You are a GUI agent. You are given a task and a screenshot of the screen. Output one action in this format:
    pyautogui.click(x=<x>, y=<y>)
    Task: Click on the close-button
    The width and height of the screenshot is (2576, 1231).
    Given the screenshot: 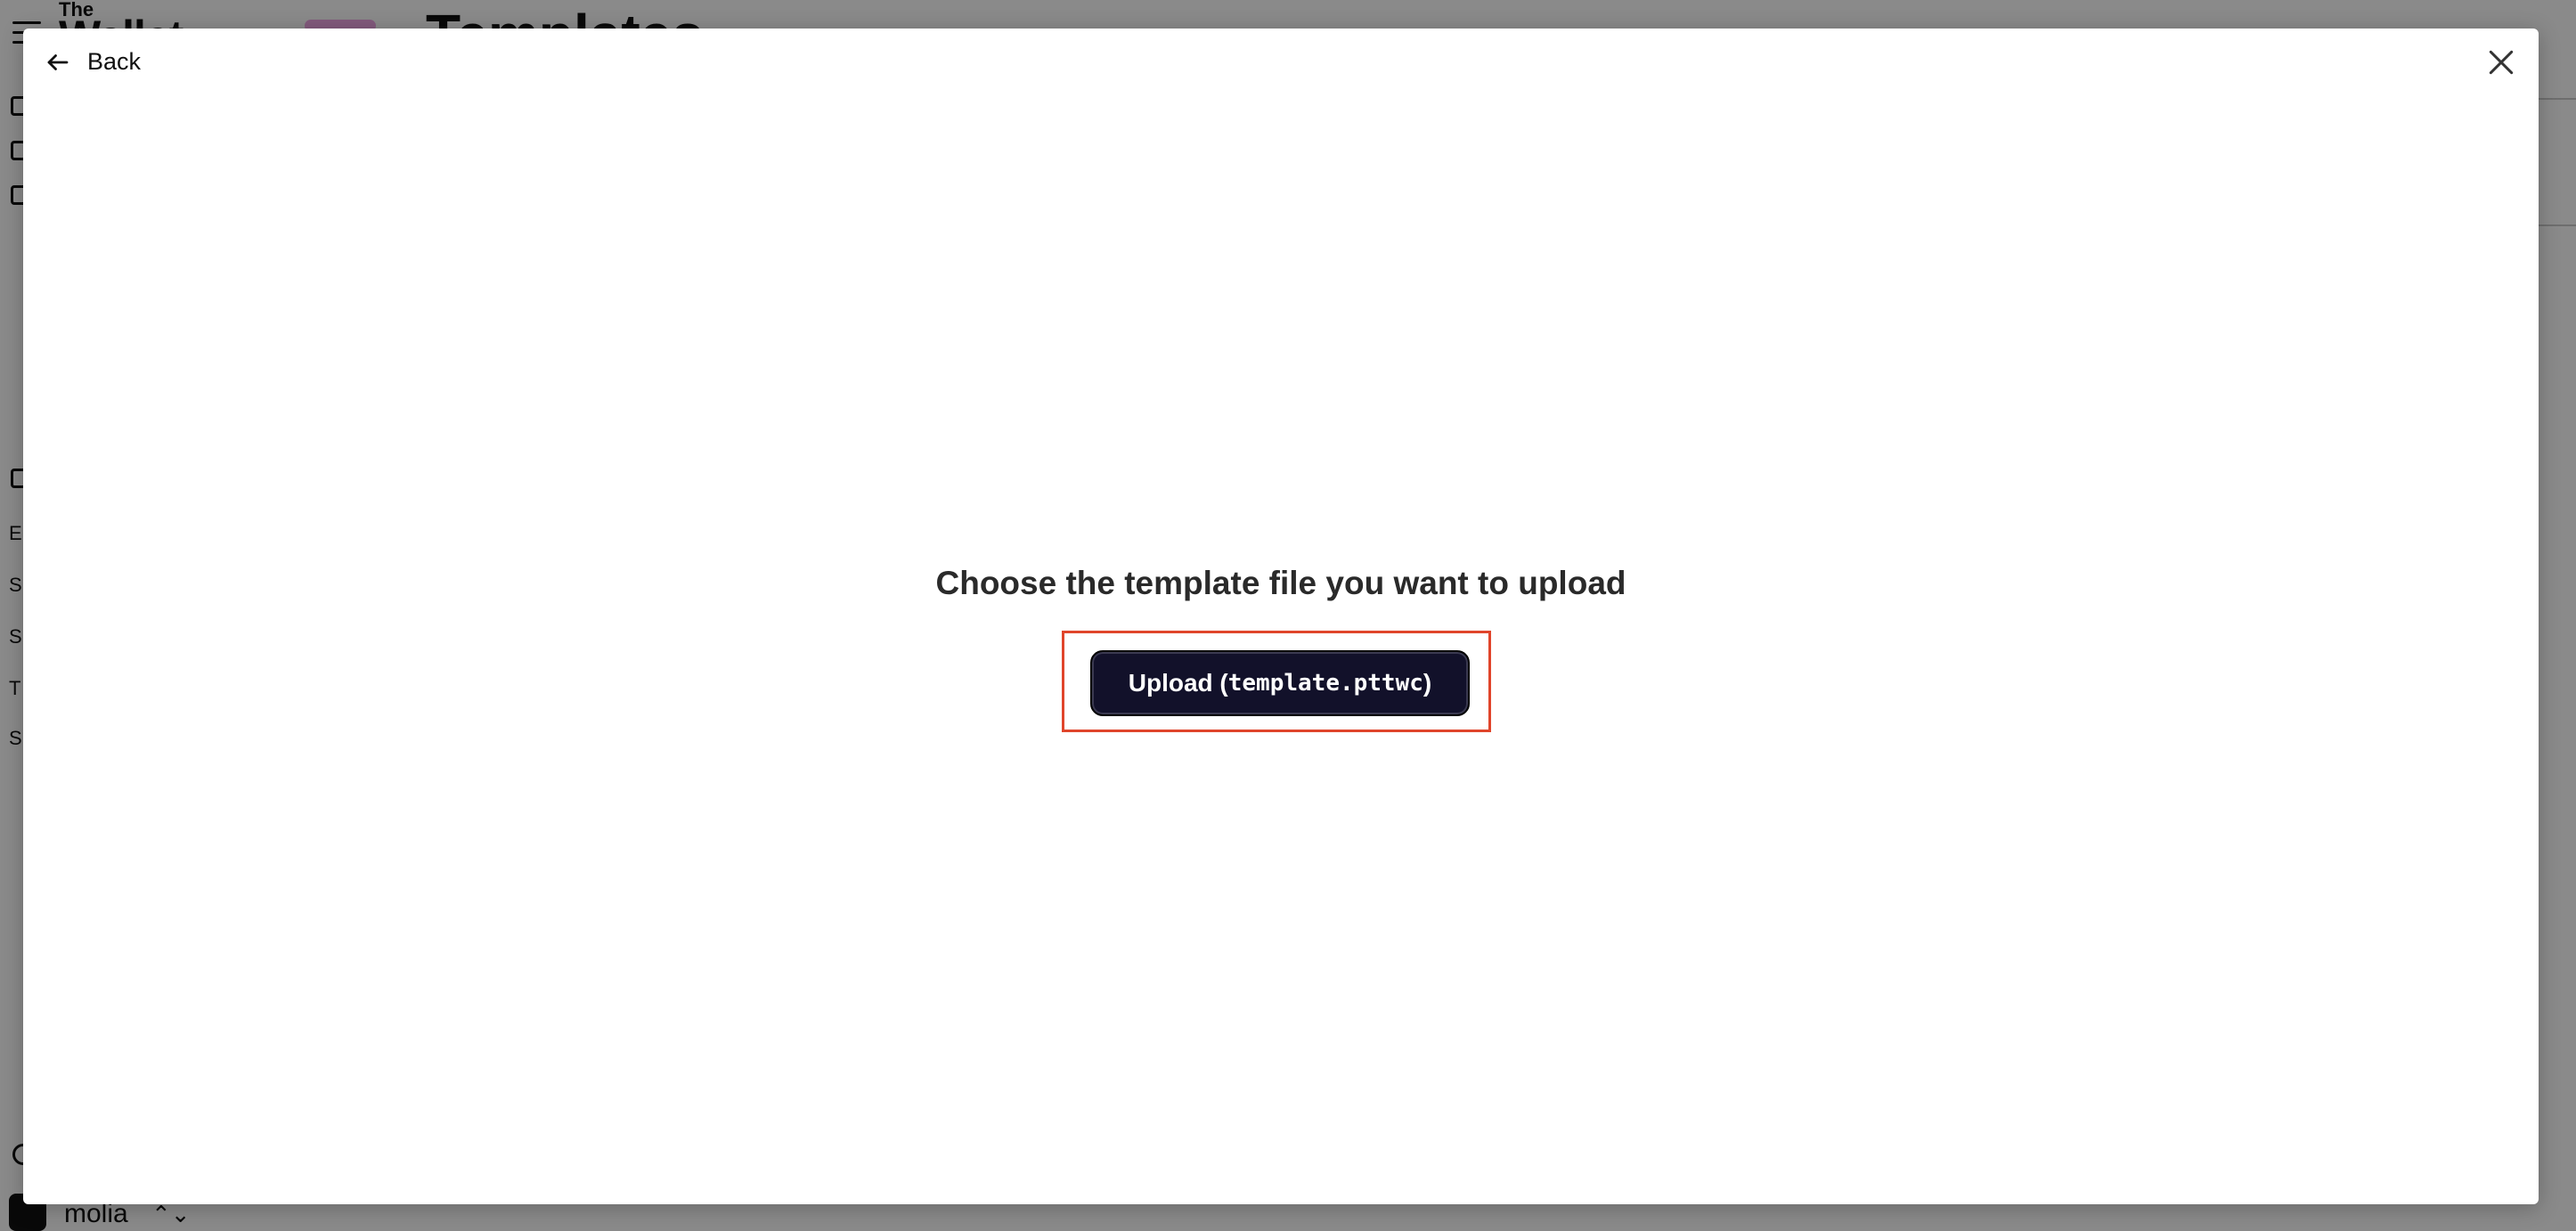 What is the action you would take?
    pyautogui.click(x=2501, y=62)
    